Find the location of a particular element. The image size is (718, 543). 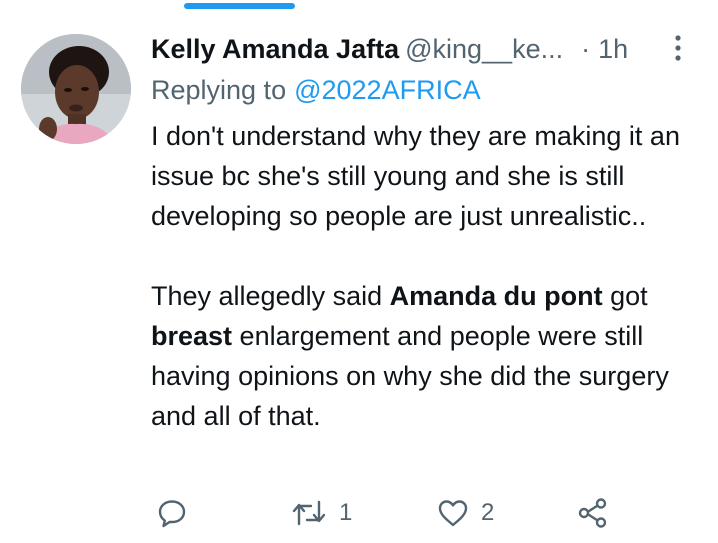

tweet-action-bar: 1 2 is located at coordinates (386, 513).